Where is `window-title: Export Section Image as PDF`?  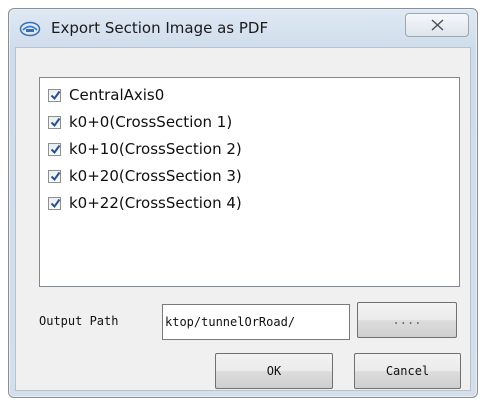
window-title: Export Section Image as PDF is located at coordinates (160, 28).